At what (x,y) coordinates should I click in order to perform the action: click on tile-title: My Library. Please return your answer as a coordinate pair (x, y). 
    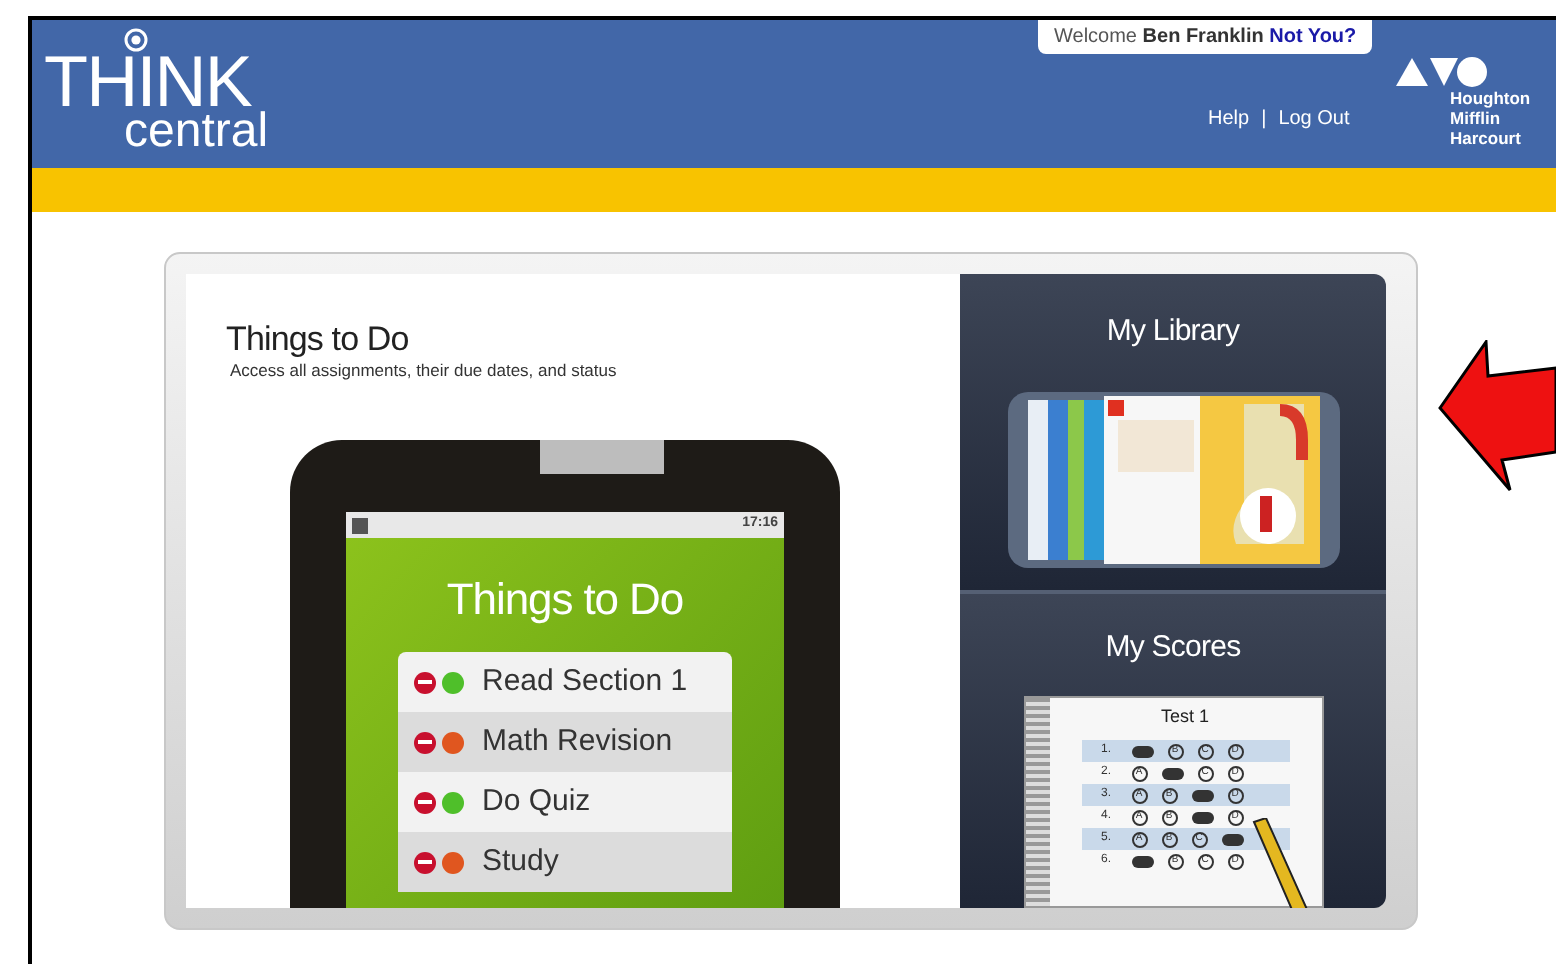
    Looking at the image, I should click on (1173, 332).